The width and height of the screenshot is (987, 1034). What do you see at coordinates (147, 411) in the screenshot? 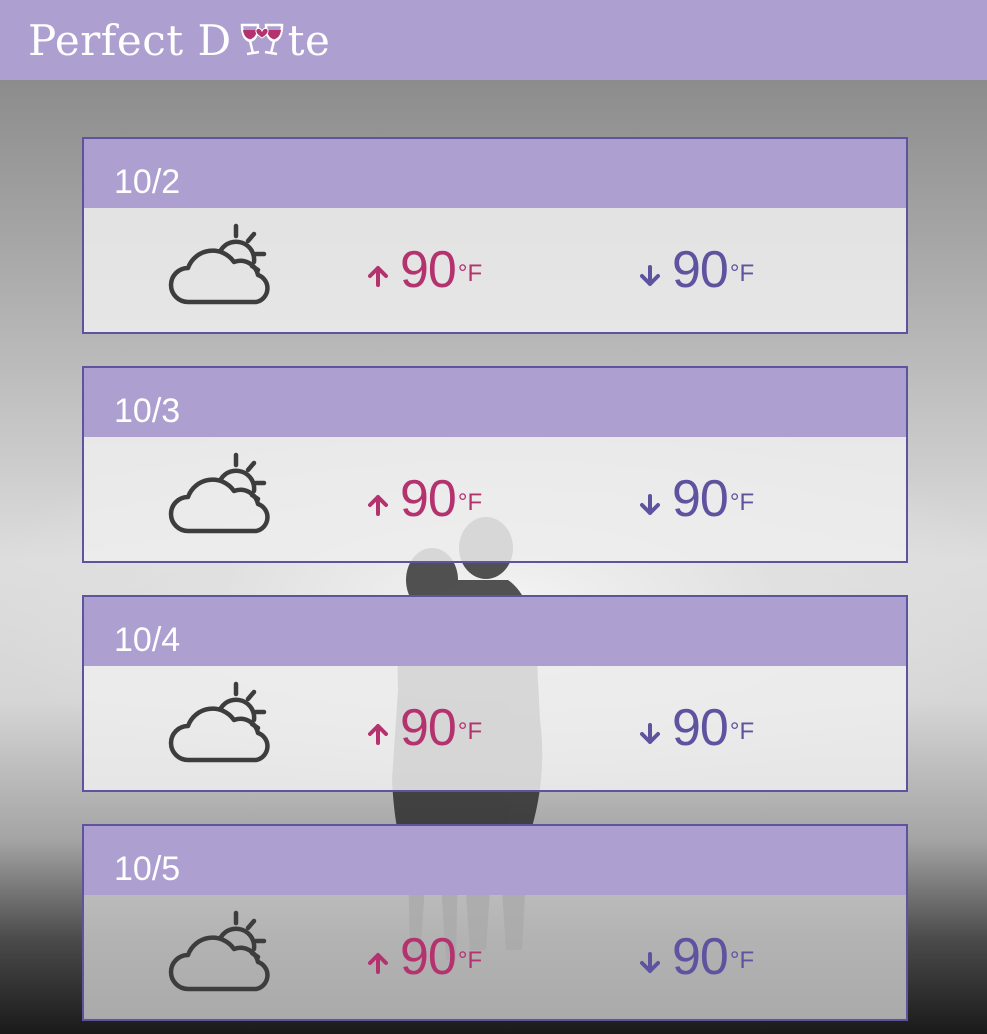
I see `forecast-date: 10/3` at bounding box center [147, 411].